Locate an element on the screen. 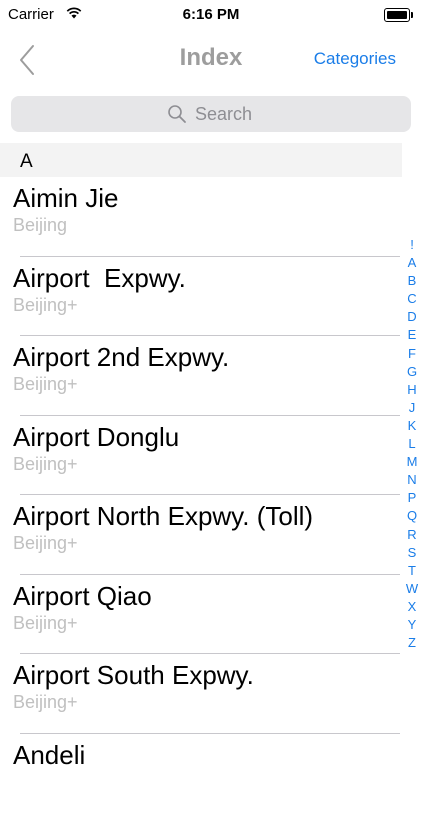 The image size is (422, 813). list-item-title: Aimin Jie is located at coordinates (65, 198).